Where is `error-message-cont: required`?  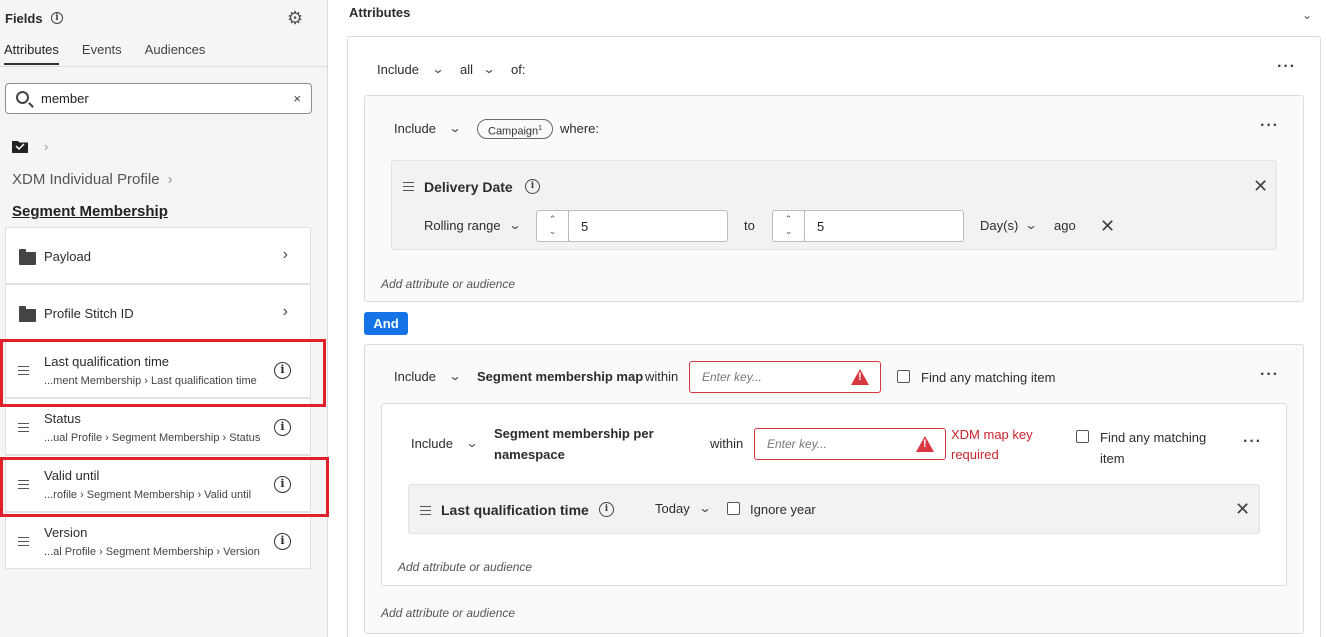
error-message-cont: required is located at coordinates (975, 454).